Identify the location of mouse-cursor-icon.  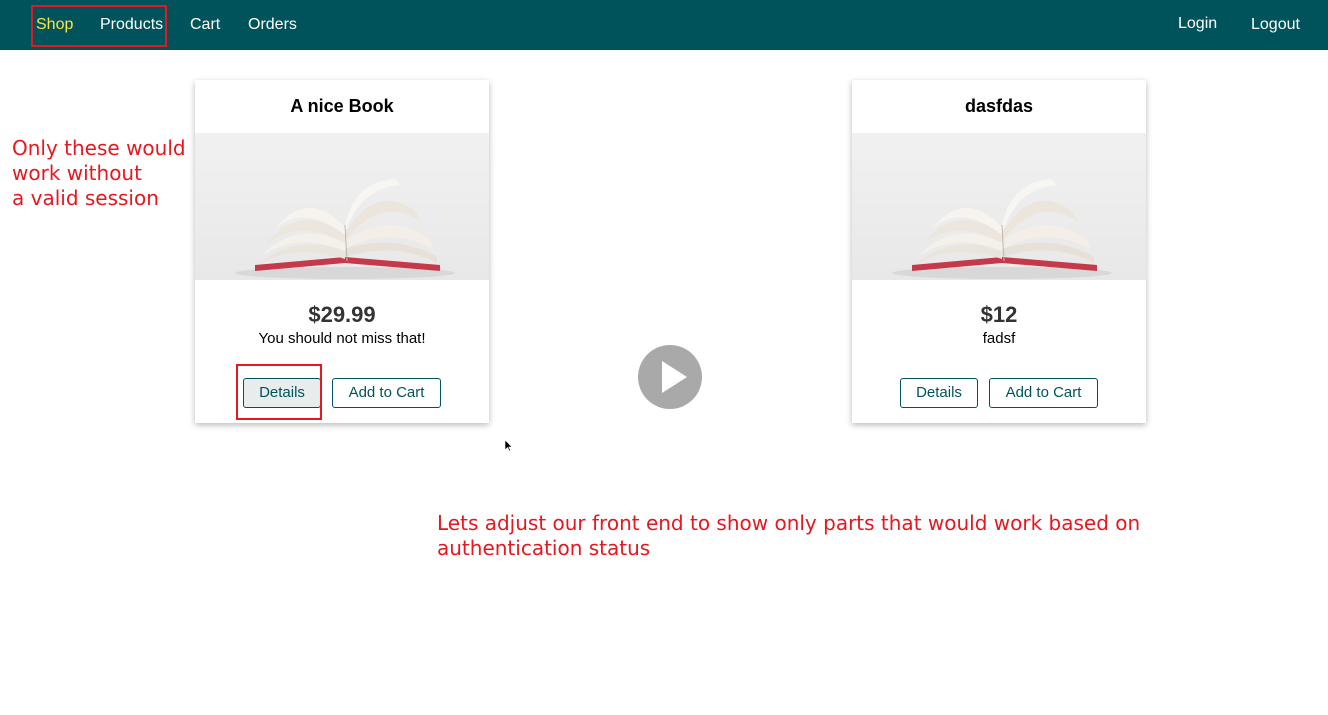
(509, 446).